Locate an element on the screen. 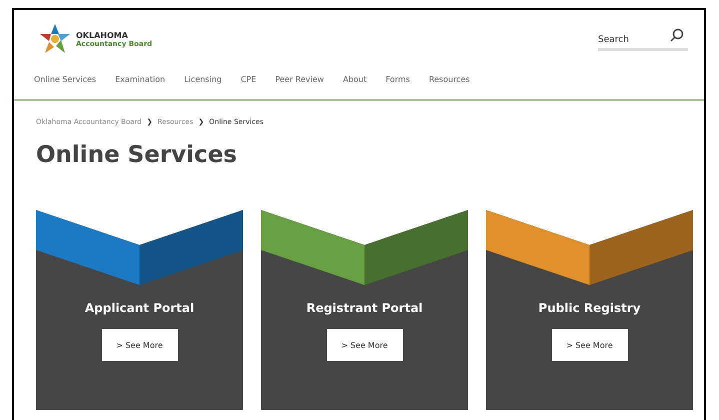 This screenshot has height=420, width=719. nav-link: Examination is located at coordinates (140, 79).